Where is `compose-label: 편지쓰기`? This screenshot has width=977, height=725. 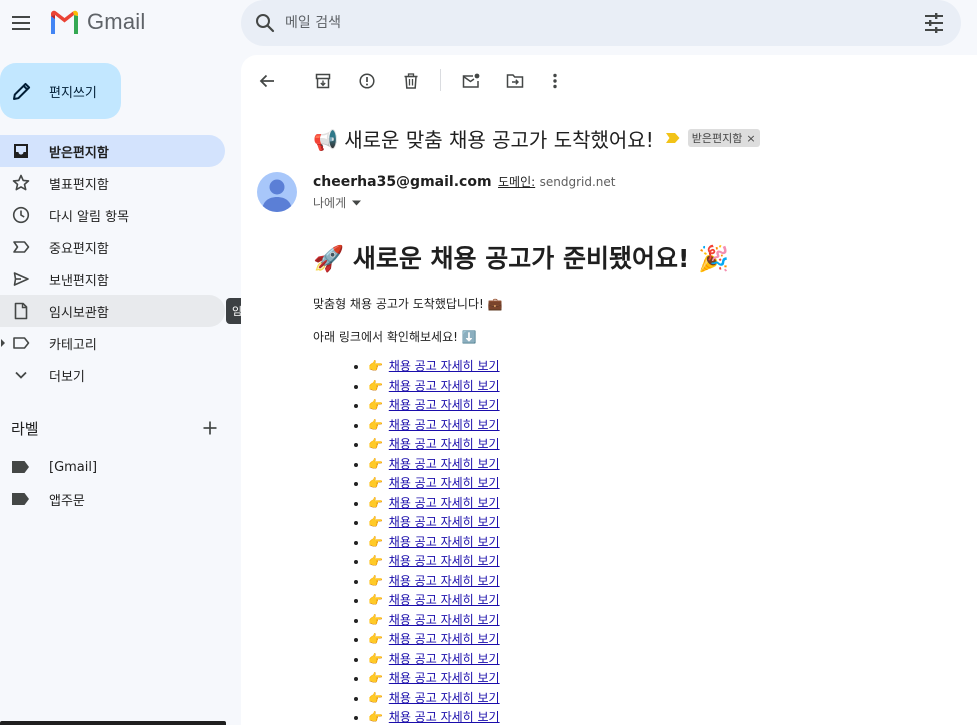 compose-label: 편지쓰기 is located at coordinates (73, 93).